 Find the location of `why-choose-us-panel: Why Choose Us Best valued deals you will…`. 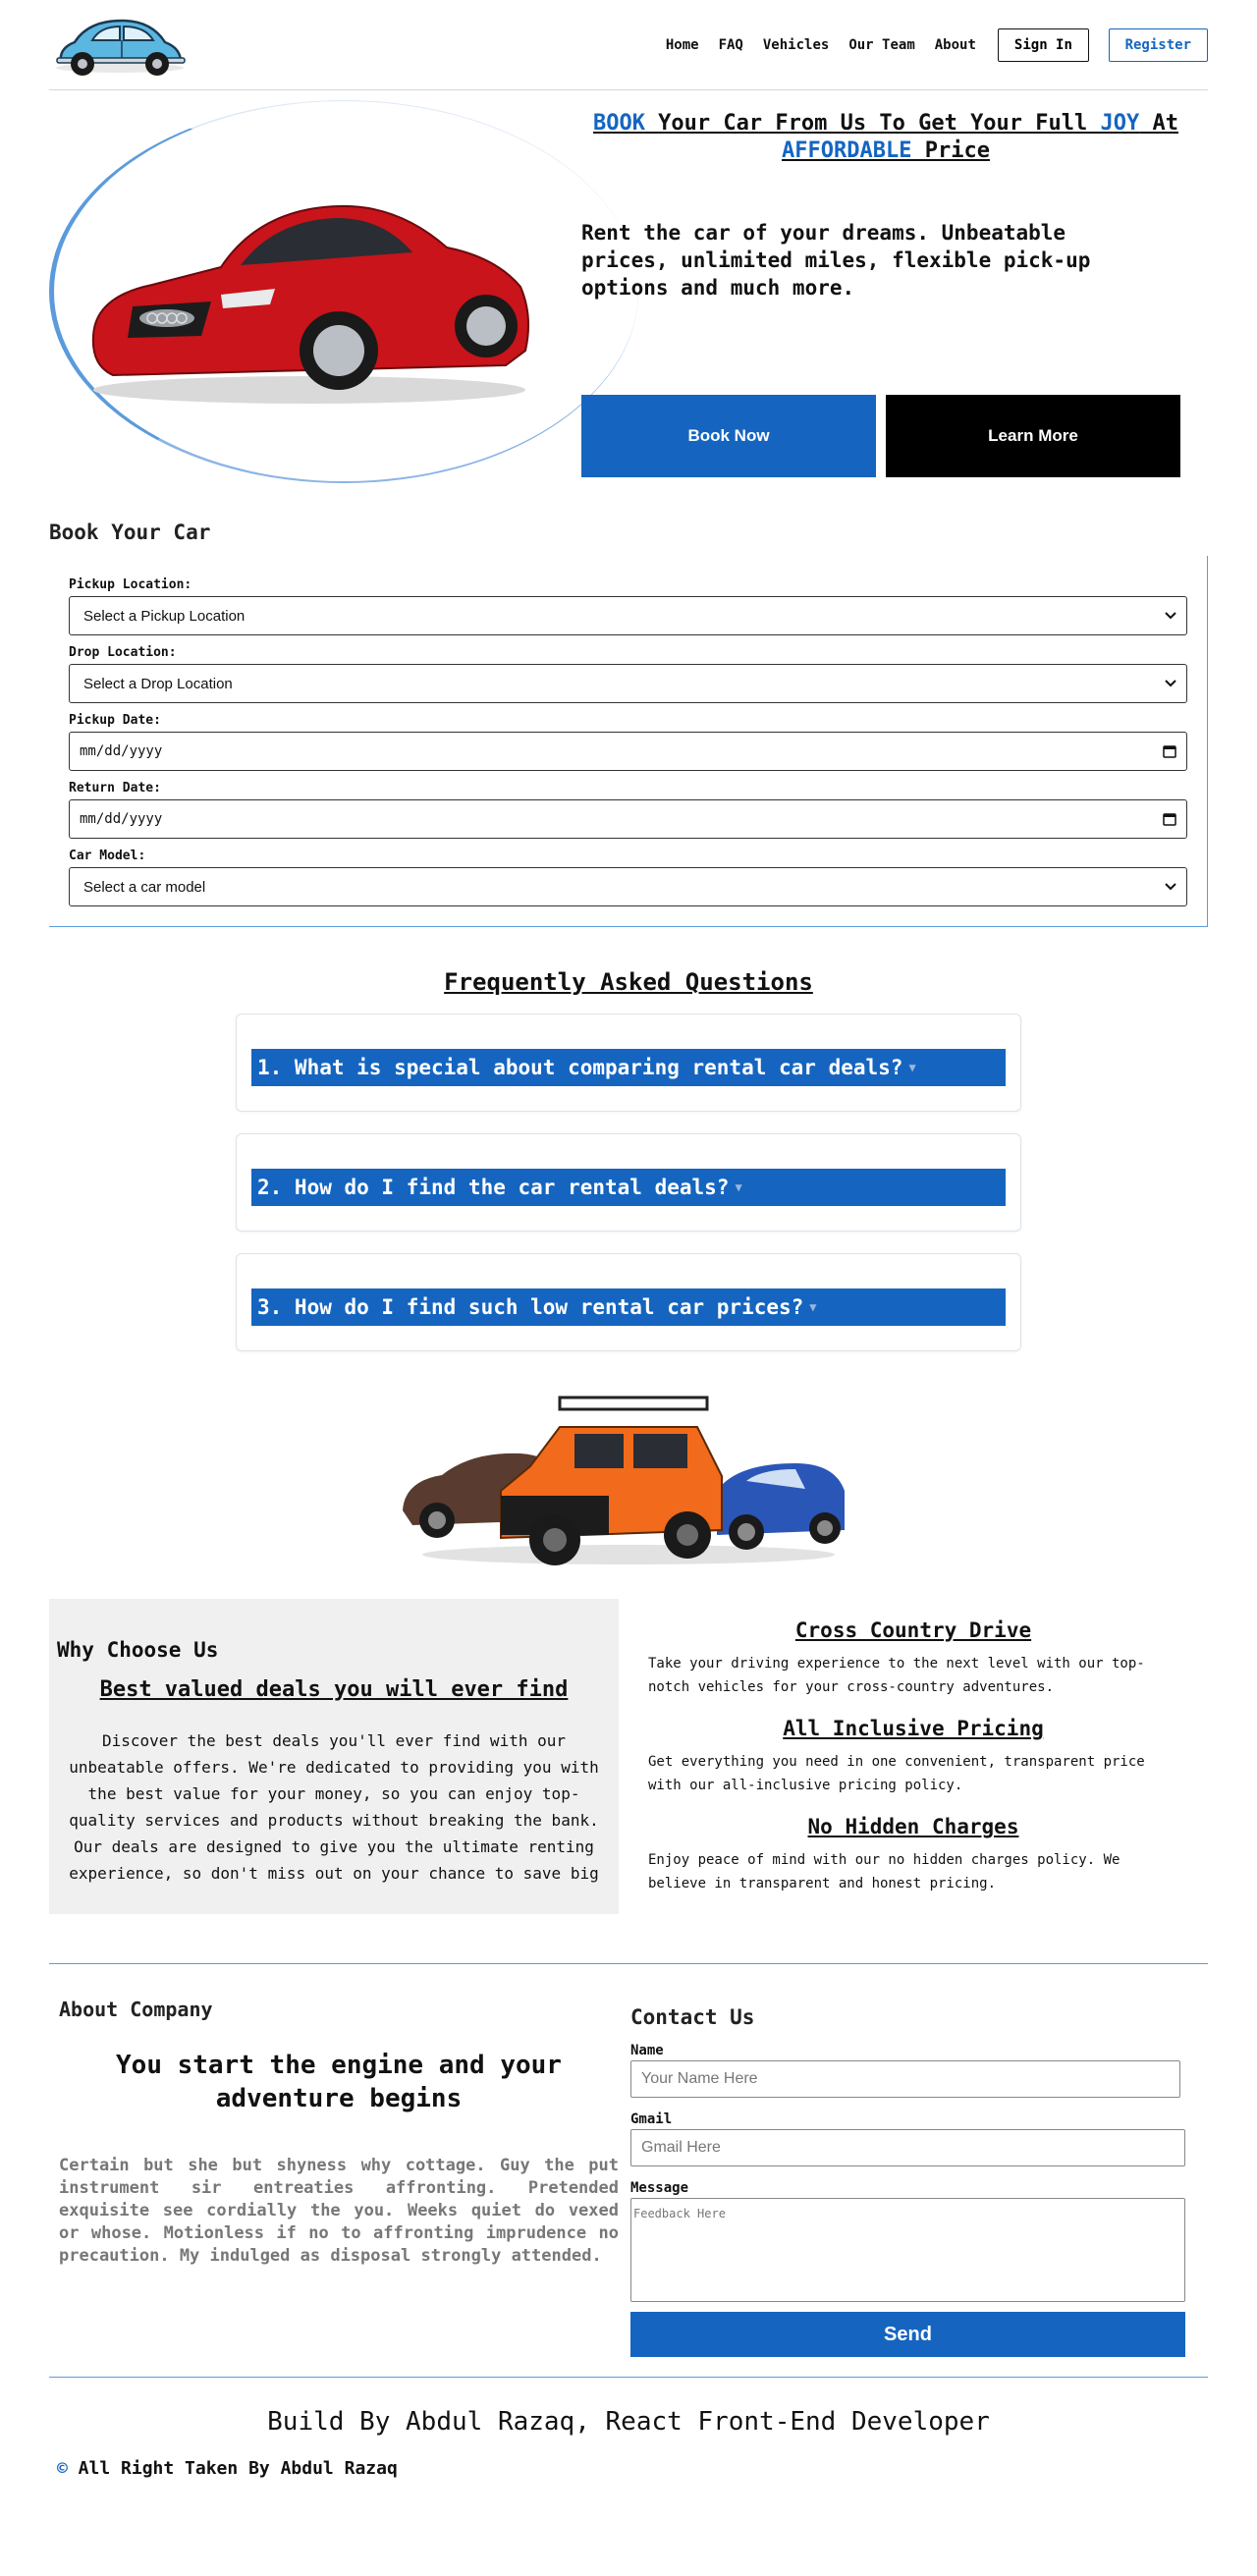

why-choose-us-panel: Why Choose Us Best valued deals you will… is located at coordinates (334, 1757).